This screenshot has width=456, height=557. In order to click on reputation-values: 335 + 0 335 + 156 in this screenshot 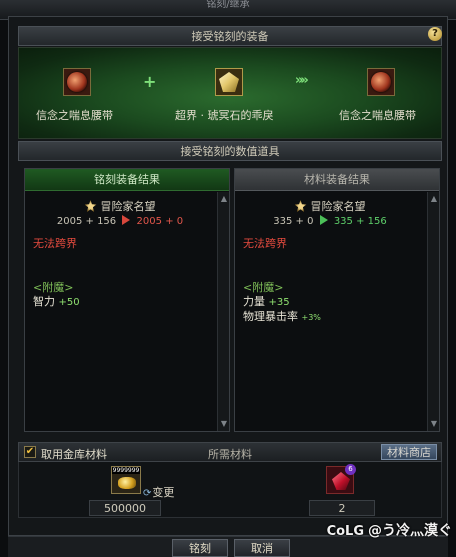, I will do `click(330, 221)`.